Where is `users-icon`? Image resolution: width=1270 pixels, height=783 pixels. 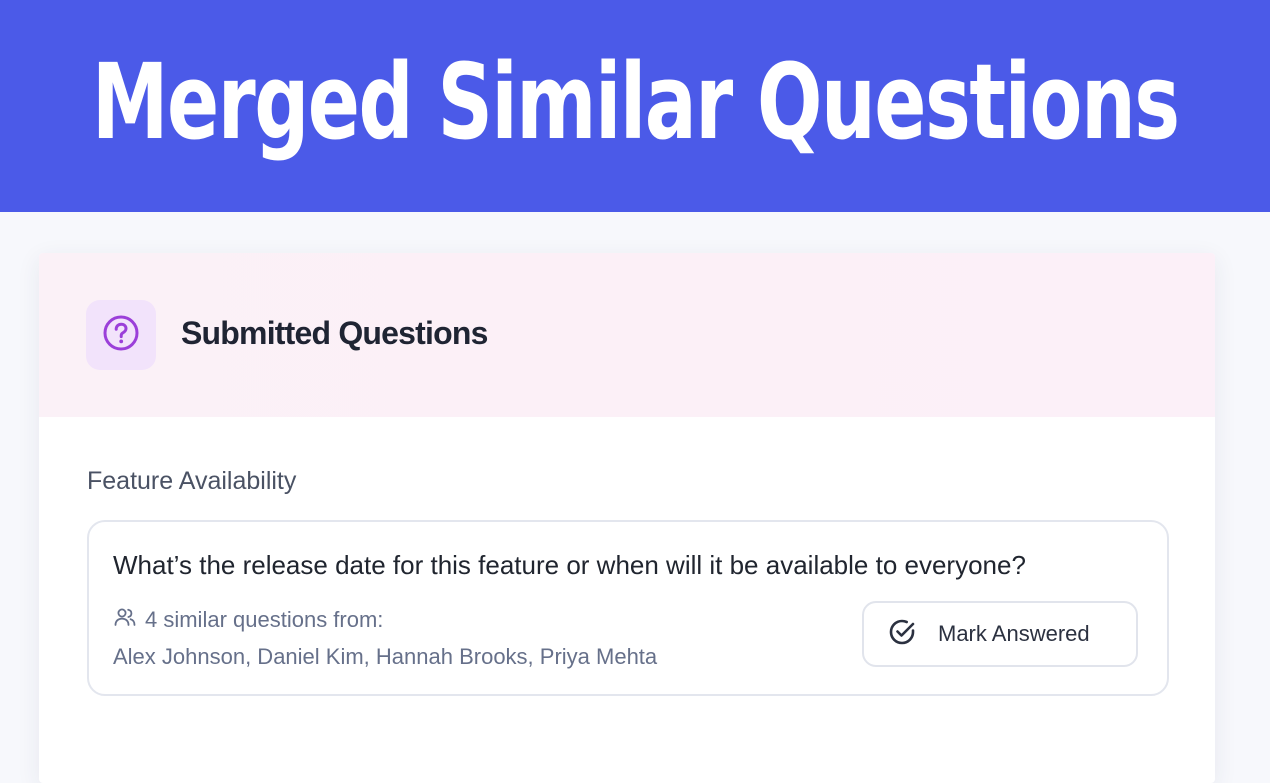
users-icon is located at coordinates (129, 620).